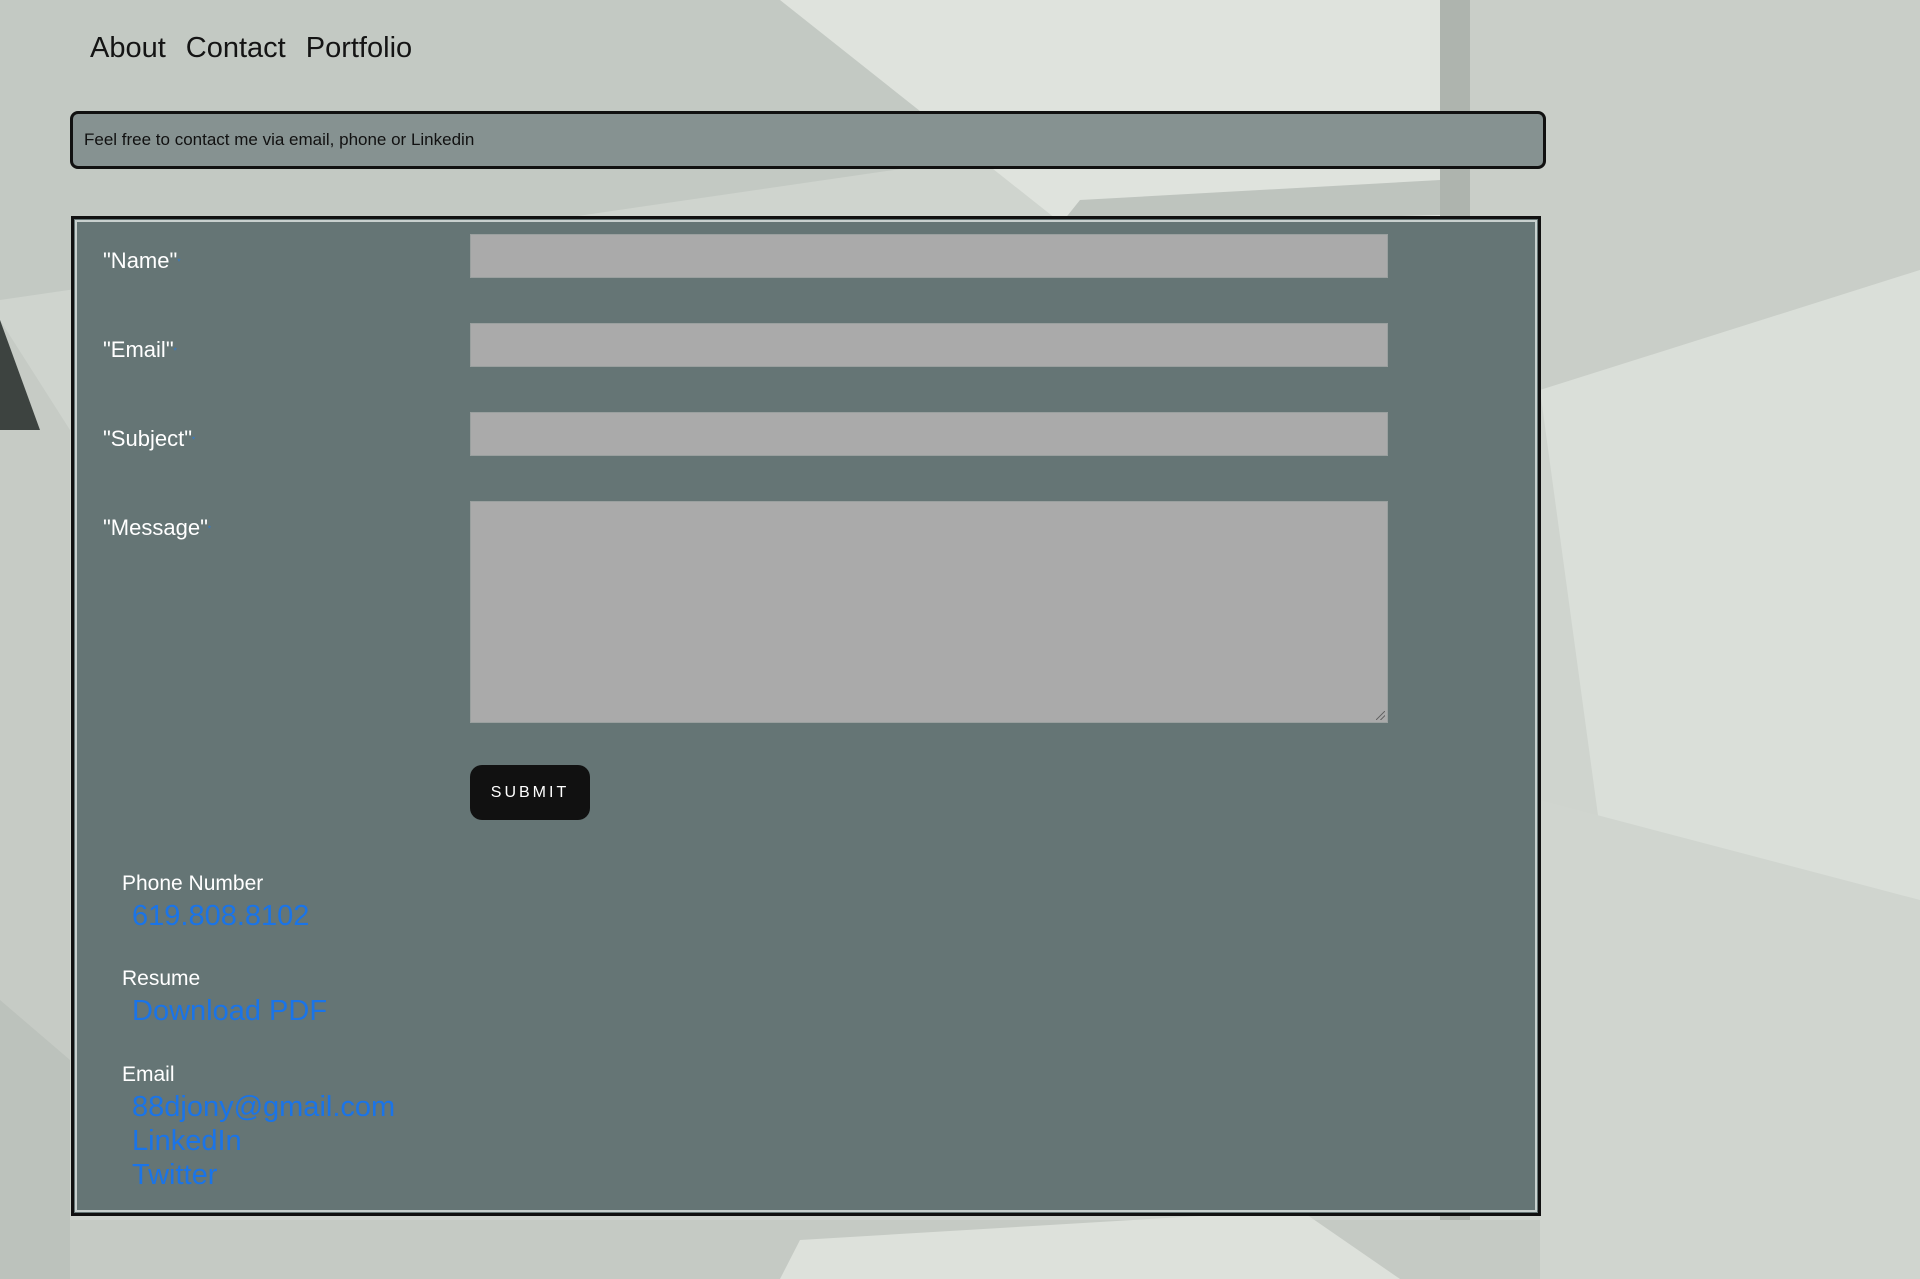  I want to click on email-label-text: "Email", so click(138, 349).